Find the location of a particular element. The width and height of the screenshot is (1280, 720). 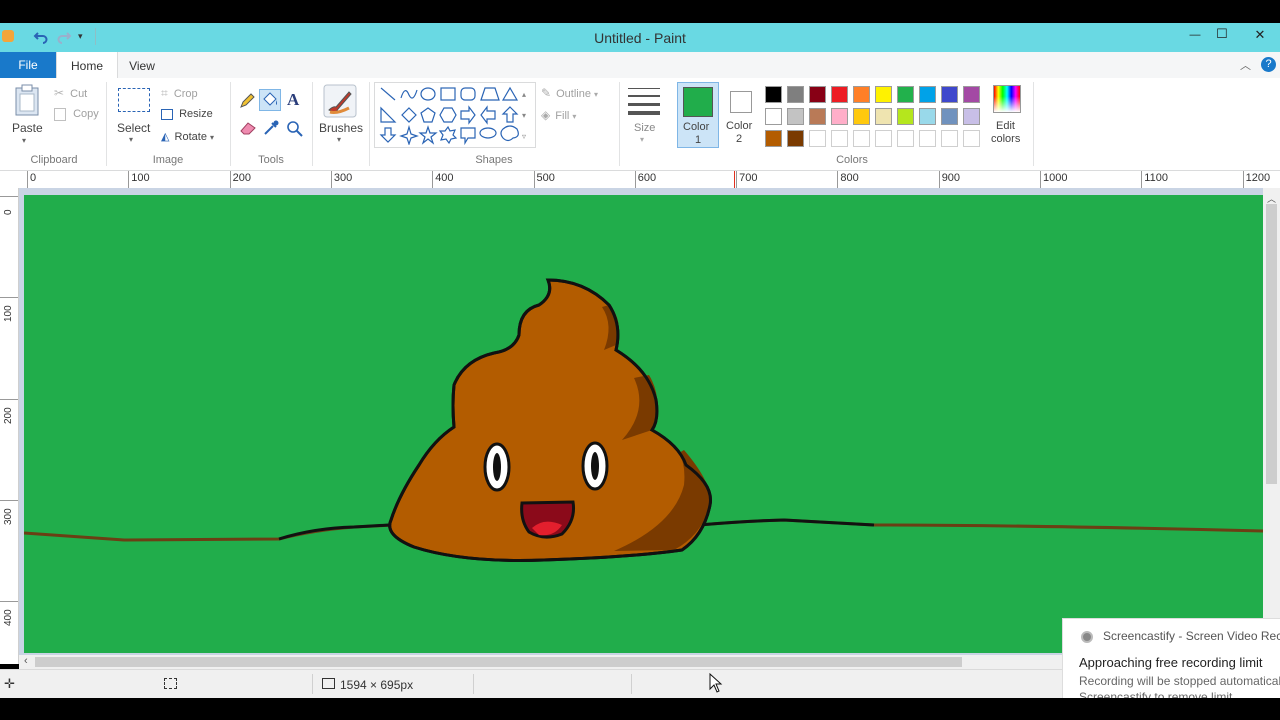

color2-label: Color is located at coordinates (739, 126).